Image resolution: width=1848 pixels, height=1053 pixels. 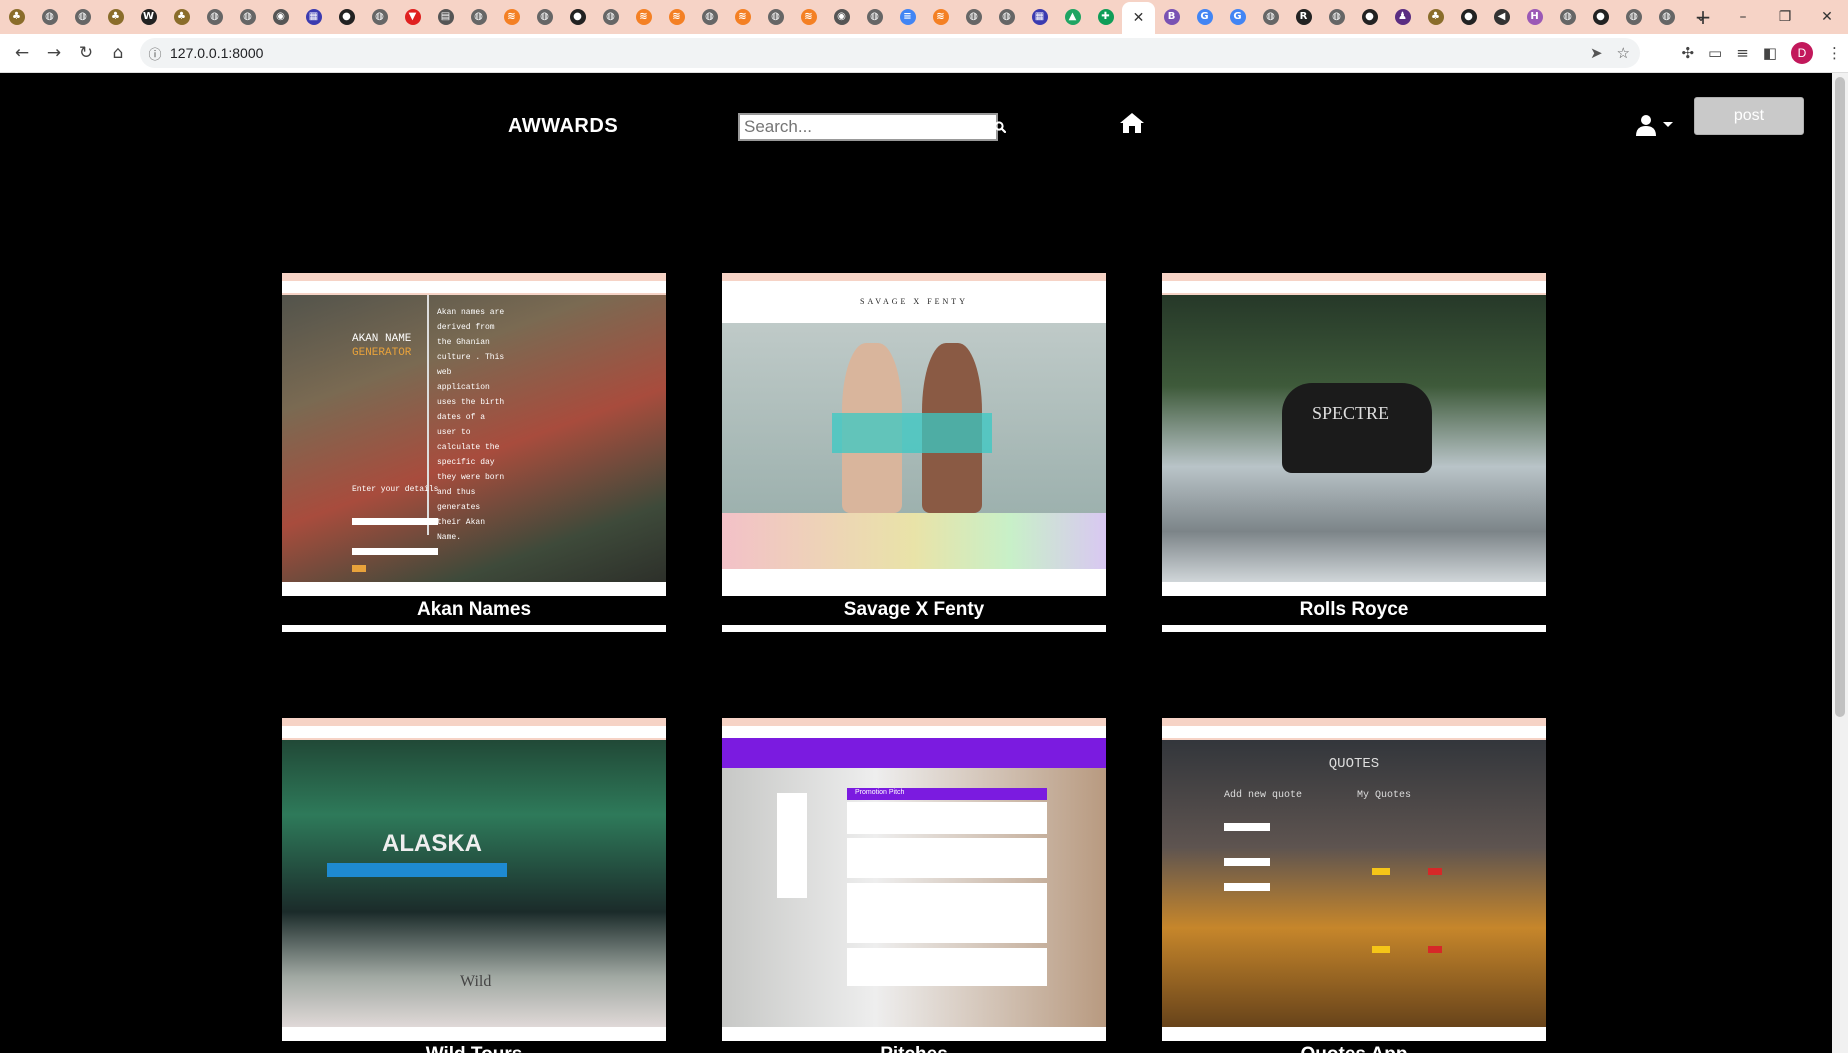 I want to click on project-screenshot: ALASKA Wild, so click(x=474, y=879).